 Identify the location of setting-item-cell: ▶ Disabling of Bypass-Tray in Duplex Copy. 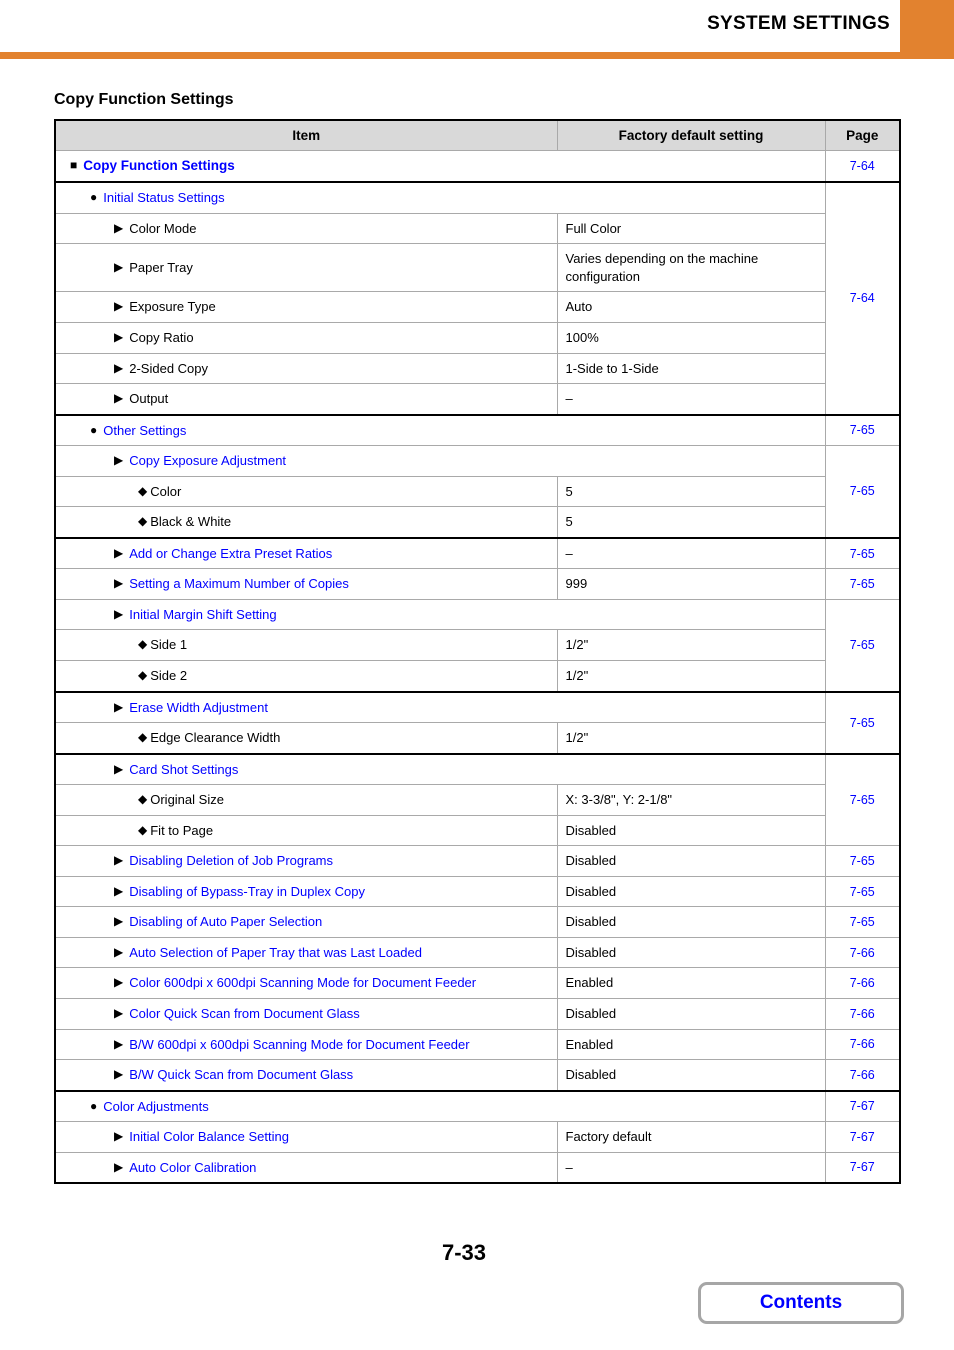
(306, 891).